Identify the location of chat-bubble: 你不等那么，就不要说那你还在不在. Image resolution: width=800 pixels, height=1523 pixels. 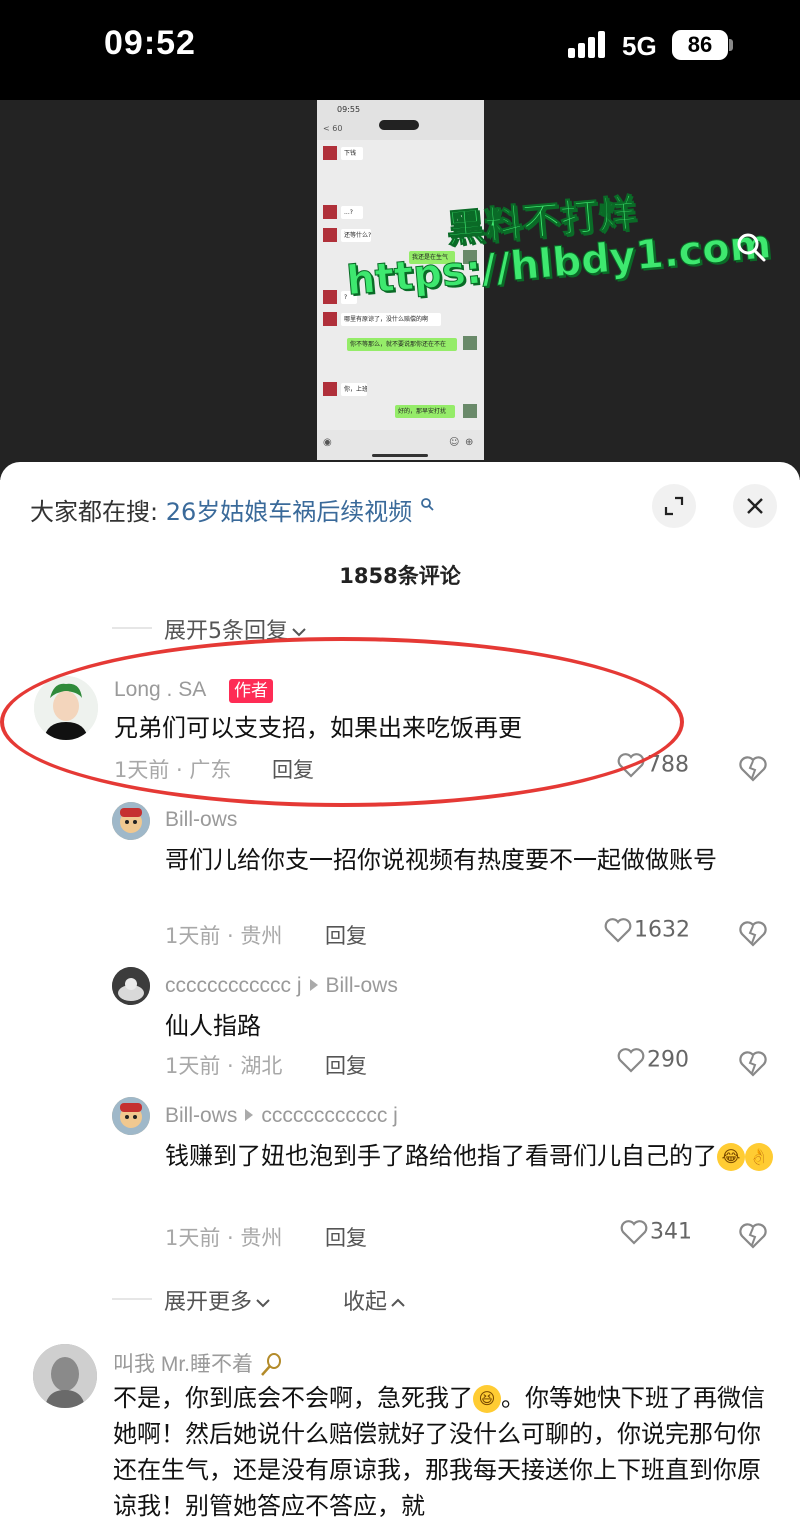
(402, 344).